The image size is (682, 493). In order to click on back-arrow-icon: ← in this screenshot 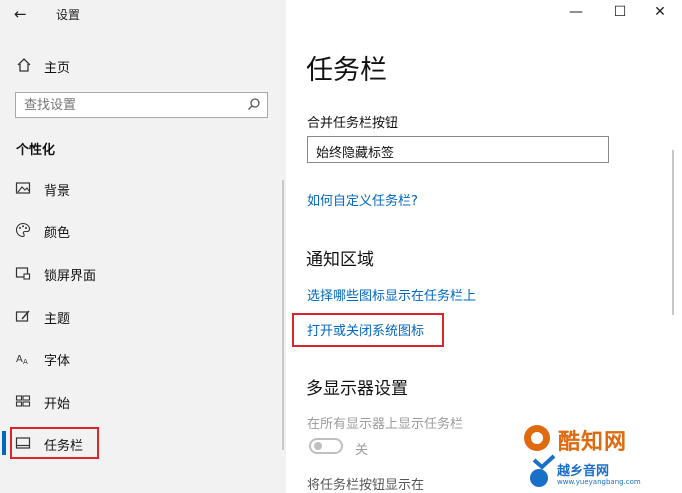, I will do `click(20, 14)`.